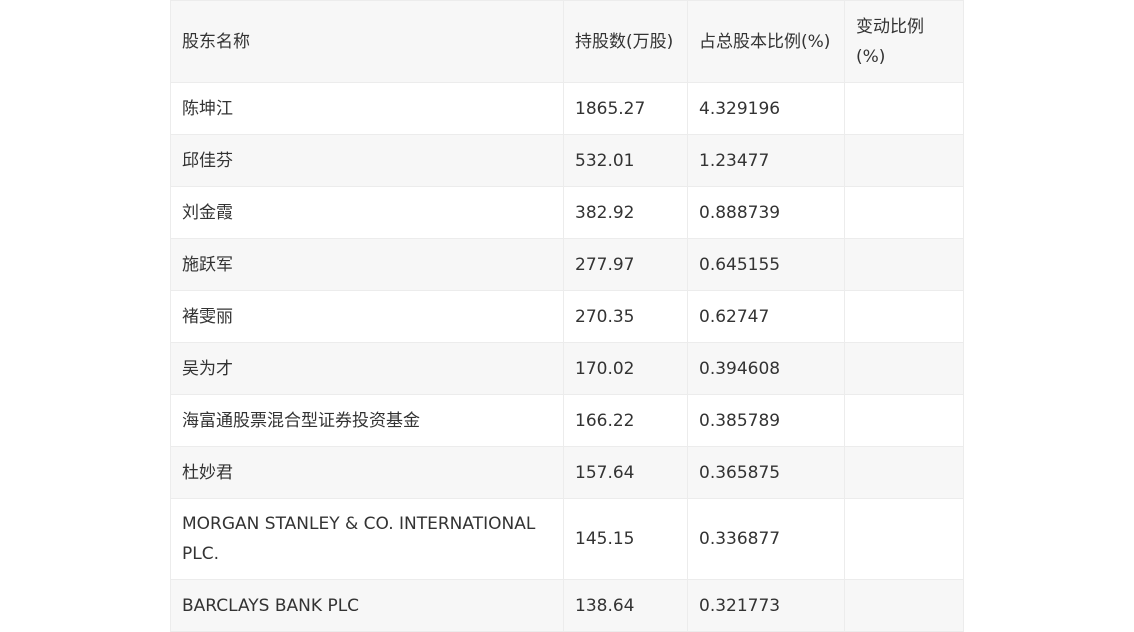 The image size is (1134, 632). I want to click on cell-ratio: 0.336877, so click(766, 539).